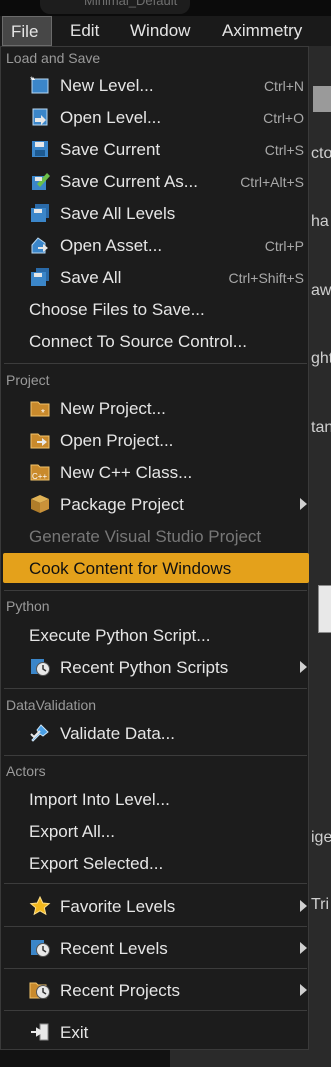 The image size is (331, 1067). What do you see at coordinates (321, 153) in the screenshot?
I see `background-text-fragment: cto` at bounding box center [321, 153].